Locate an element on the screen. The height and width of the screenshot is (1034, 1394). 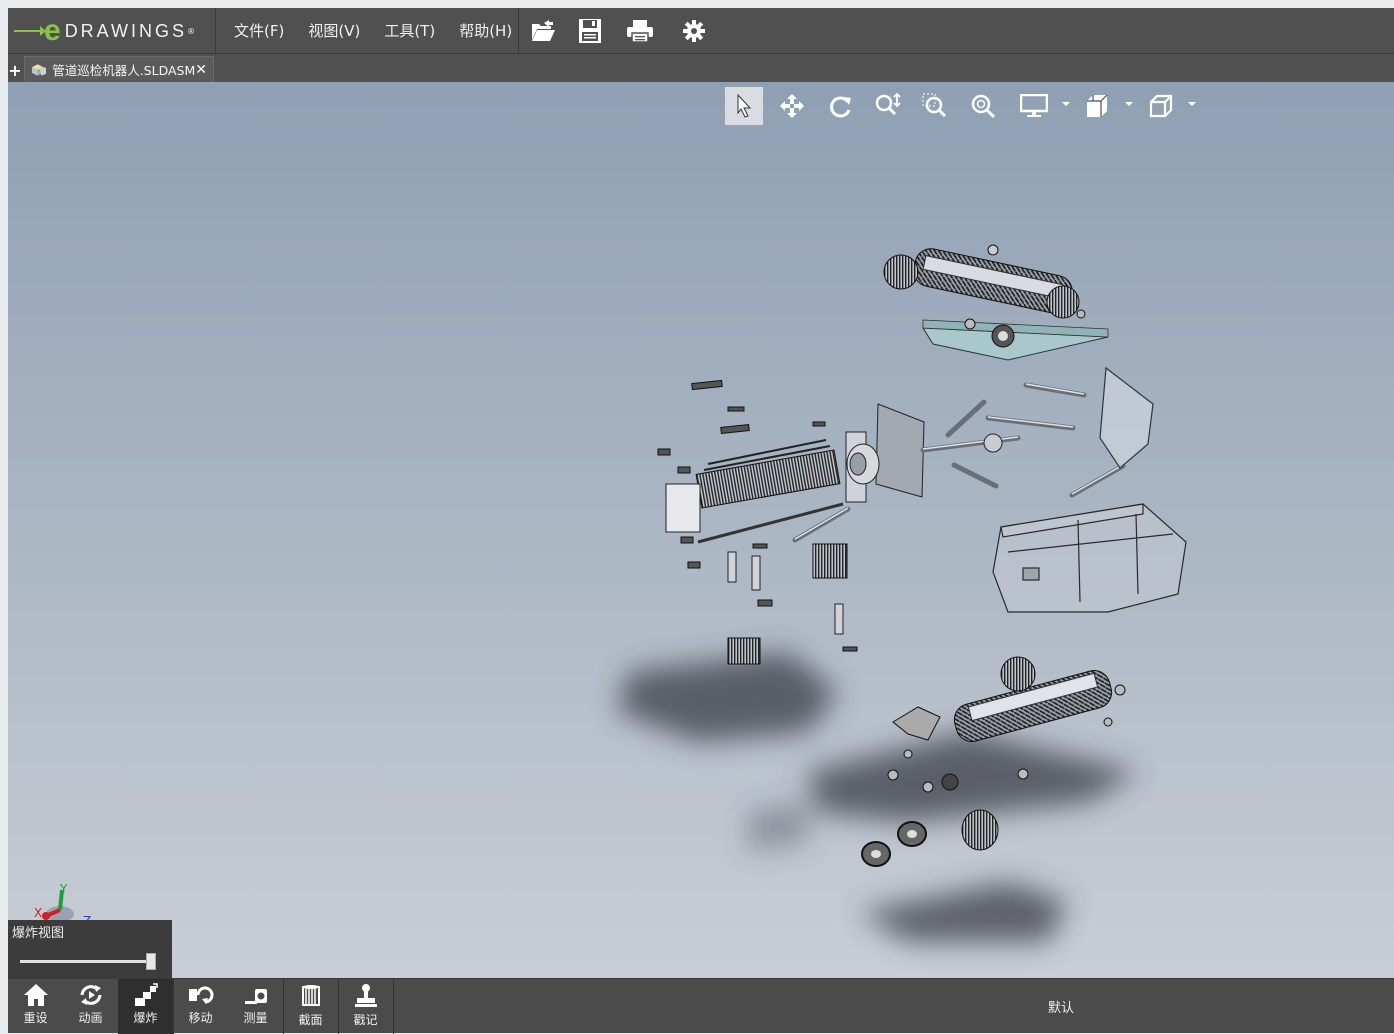
logo-arrow-icon is located at coordinates (30, 31).